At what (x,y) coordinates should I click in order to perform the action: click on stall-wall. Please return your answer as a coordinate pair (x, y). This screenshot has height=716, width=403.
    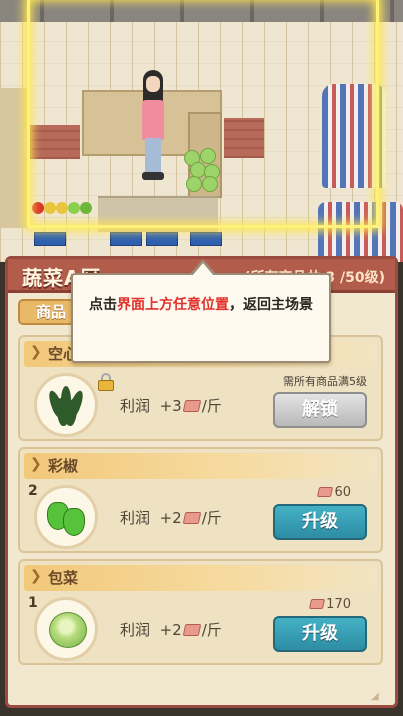
    Looking at the image, I should click on (15, 158).